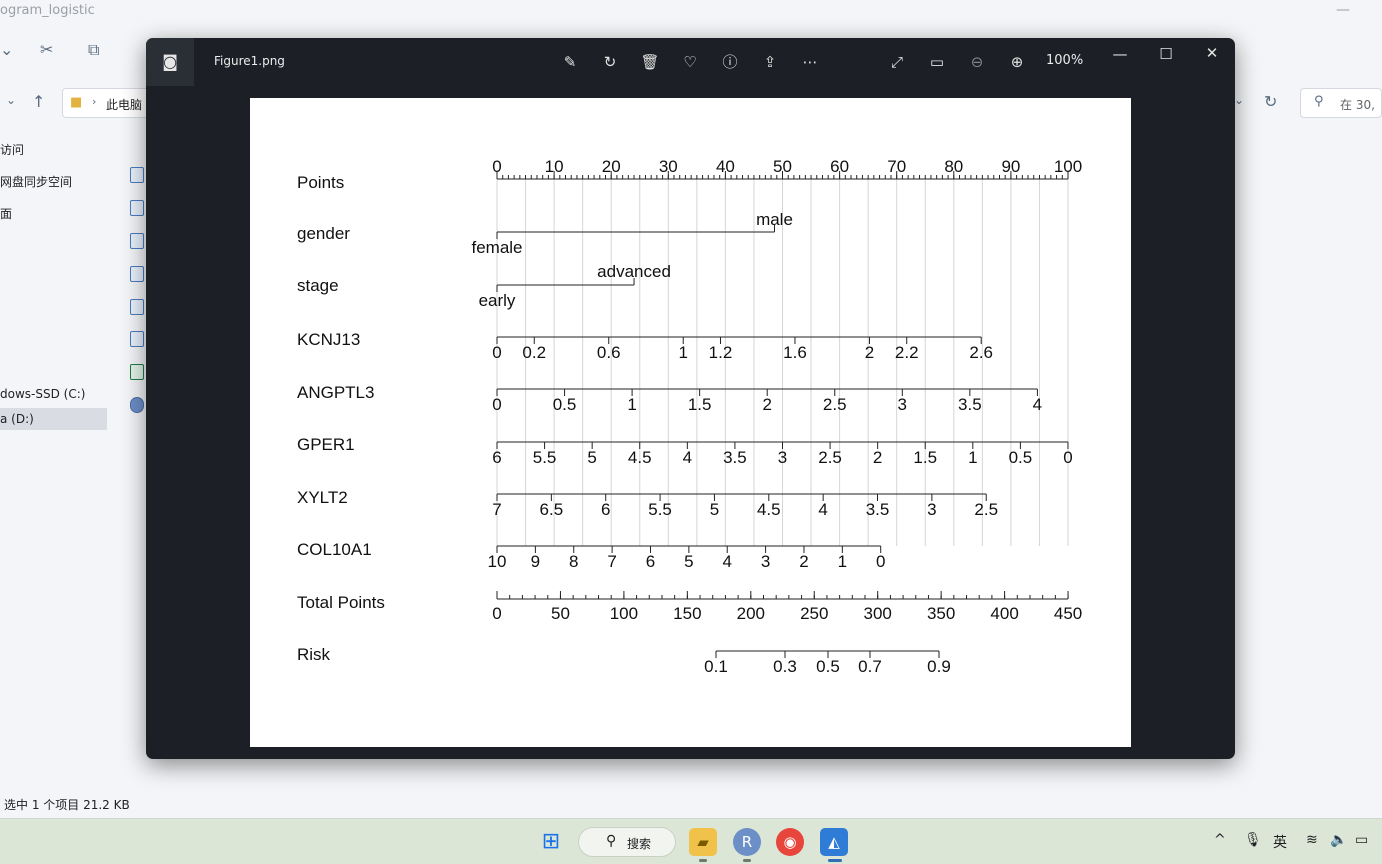 The width and height of the screenshot is (1382, 864). I want to click on chevron-down-icon: ⌄, so click(11, 100).